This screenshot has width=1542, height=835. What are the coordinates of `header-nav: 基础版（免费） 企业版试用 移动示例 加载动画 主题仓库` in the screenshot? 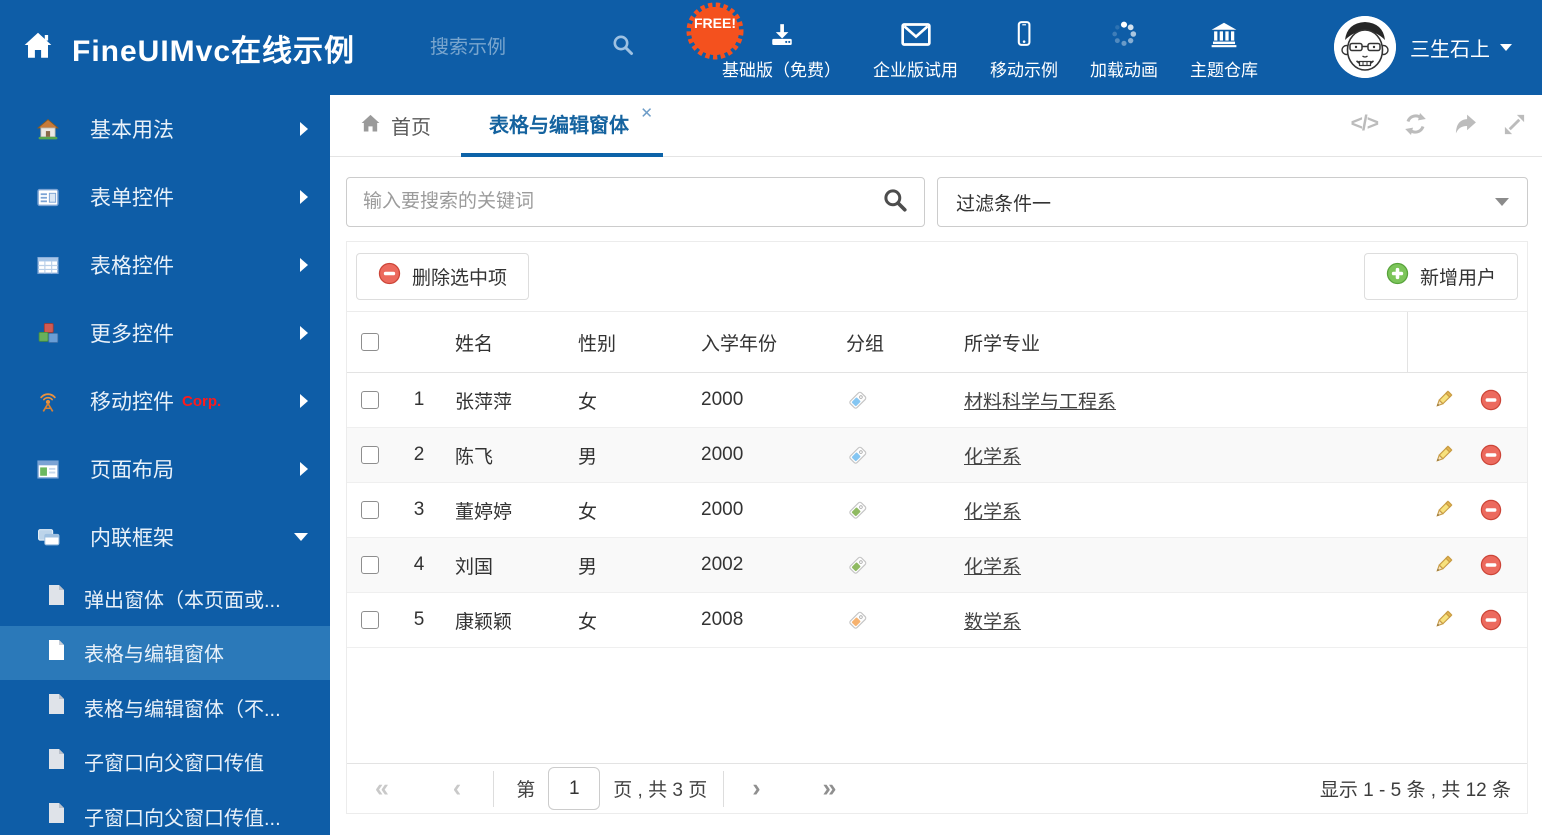 It's located at (990, 47).